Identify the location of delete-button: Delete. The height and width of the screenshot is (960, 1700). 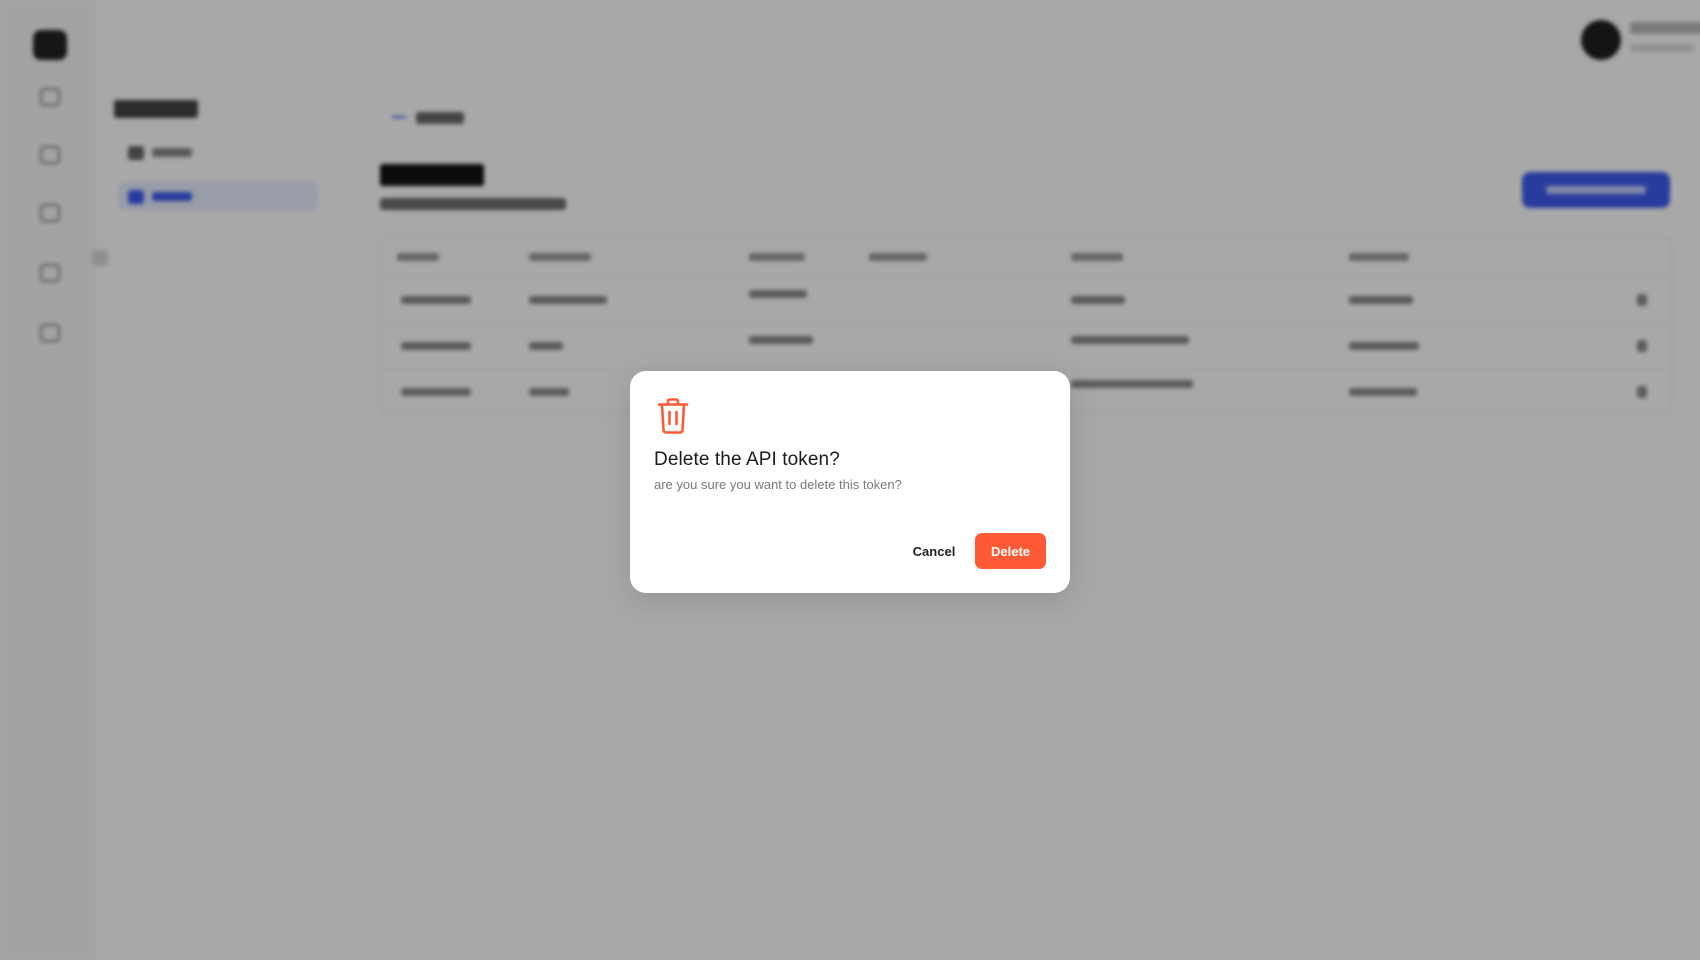
(1010, 551).